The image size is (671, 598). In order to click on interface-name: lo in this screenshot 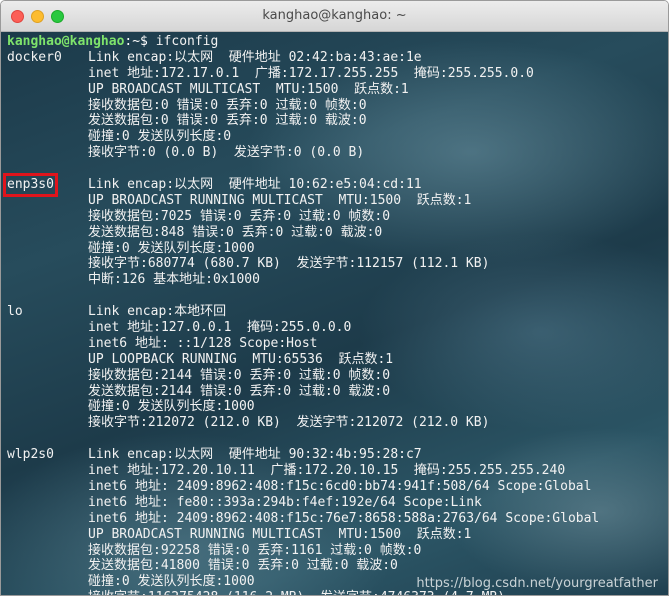, I will do `click(15, 312)`.